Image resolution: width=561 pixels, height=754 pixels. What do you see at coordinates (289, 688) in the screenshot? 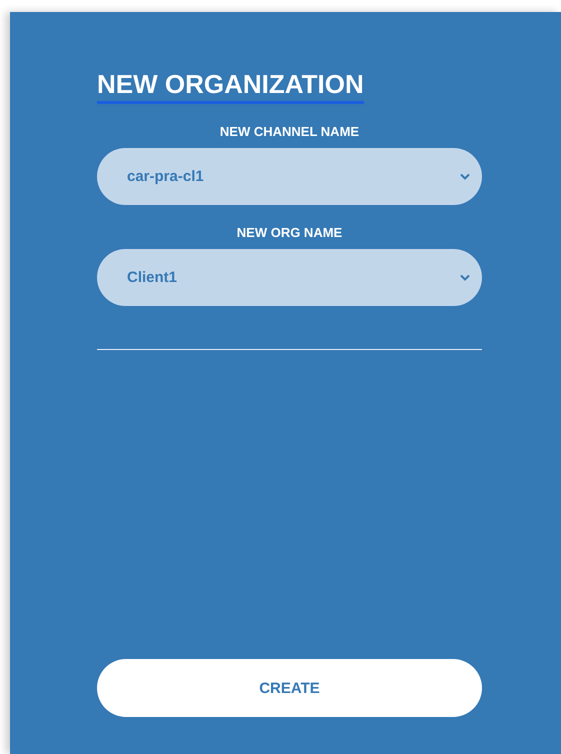
I see `create-button: CREATE` at bounding box center [289, 688].